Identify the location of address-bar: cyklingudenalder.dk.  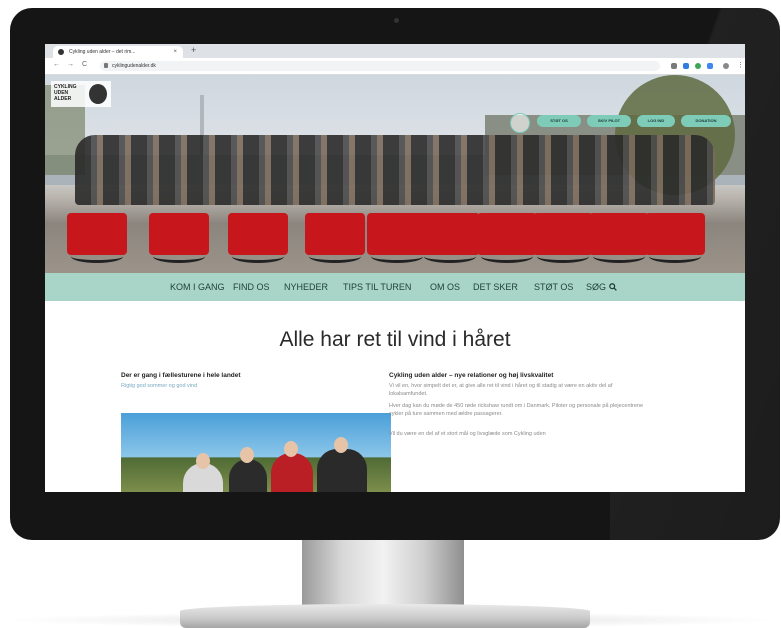
(380, 66).